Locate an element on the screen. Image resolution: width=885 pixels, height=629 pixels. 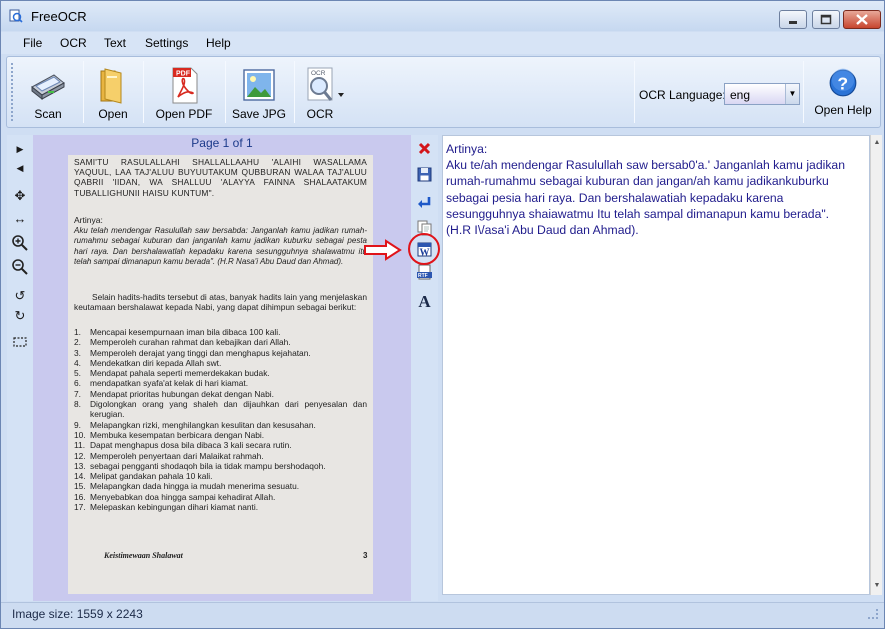
status-bar: Image size: 1559 x 2243 is located at coordinates (442, 615).